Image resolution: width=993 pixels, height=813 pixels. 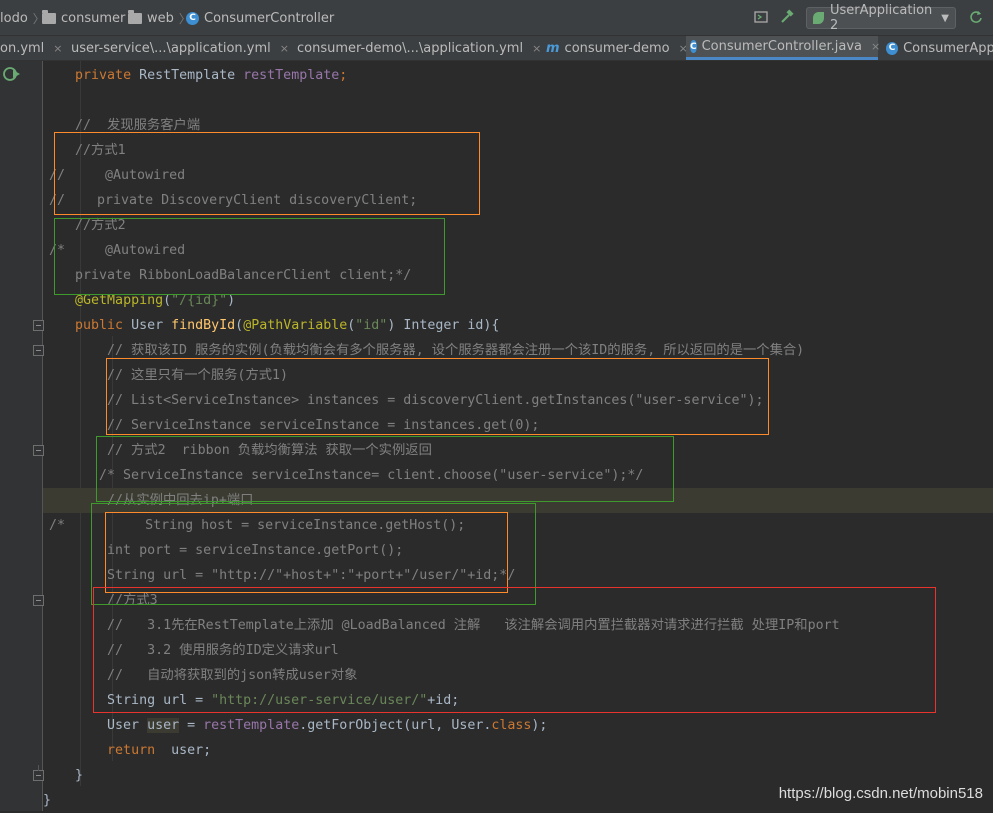 I want to click on tab-label: ConsumerAppli, so click(x=948, y=48).